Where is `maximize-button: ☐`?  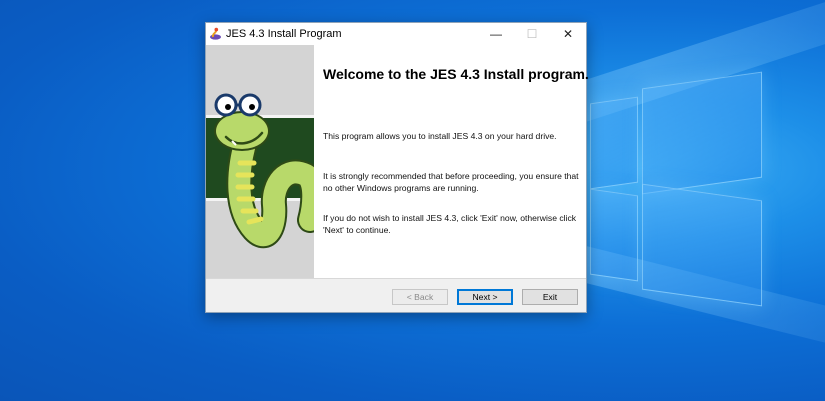 maximize-button: ☐ is located at coordinates (532, 34).